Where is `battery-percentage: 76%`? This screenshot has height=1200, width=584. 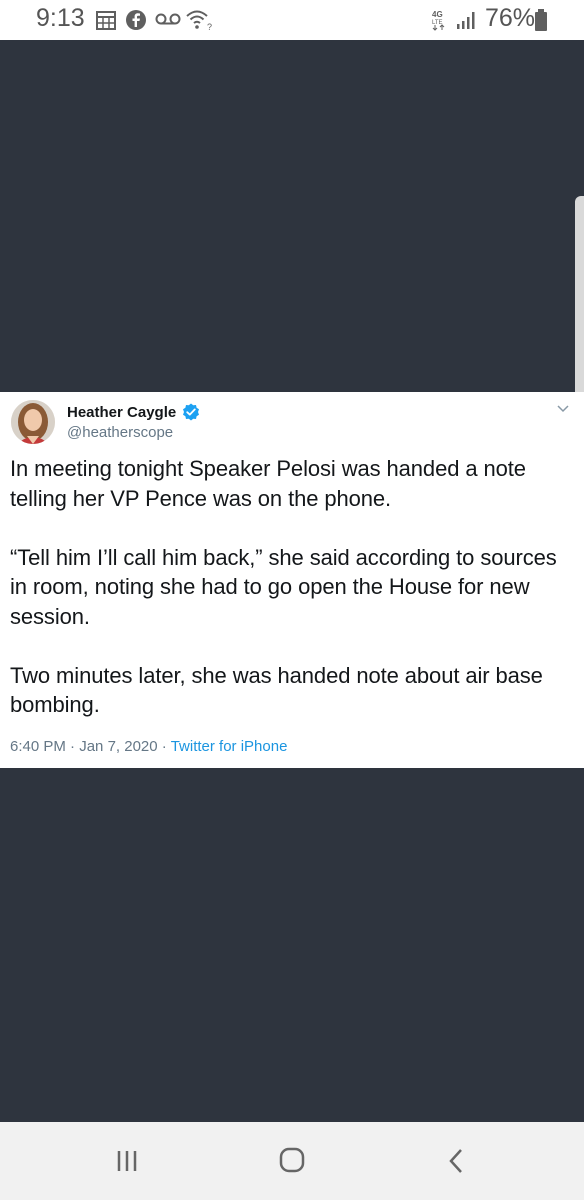 battery-percentage: 76% is located at coordinates (510, 18).